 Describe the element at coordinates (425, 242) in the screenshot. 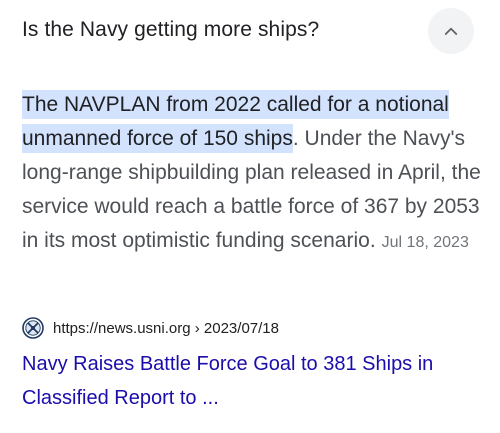

I see `snippet-date: Jul 18, 2023` at that location.